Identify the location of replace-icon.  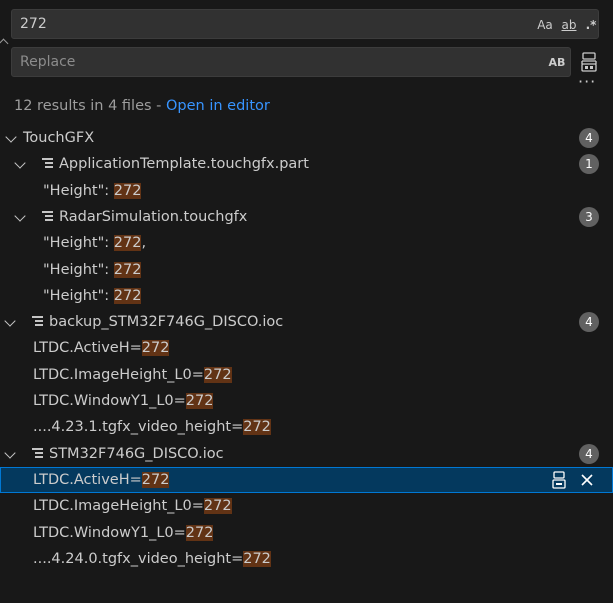
(559, 480).